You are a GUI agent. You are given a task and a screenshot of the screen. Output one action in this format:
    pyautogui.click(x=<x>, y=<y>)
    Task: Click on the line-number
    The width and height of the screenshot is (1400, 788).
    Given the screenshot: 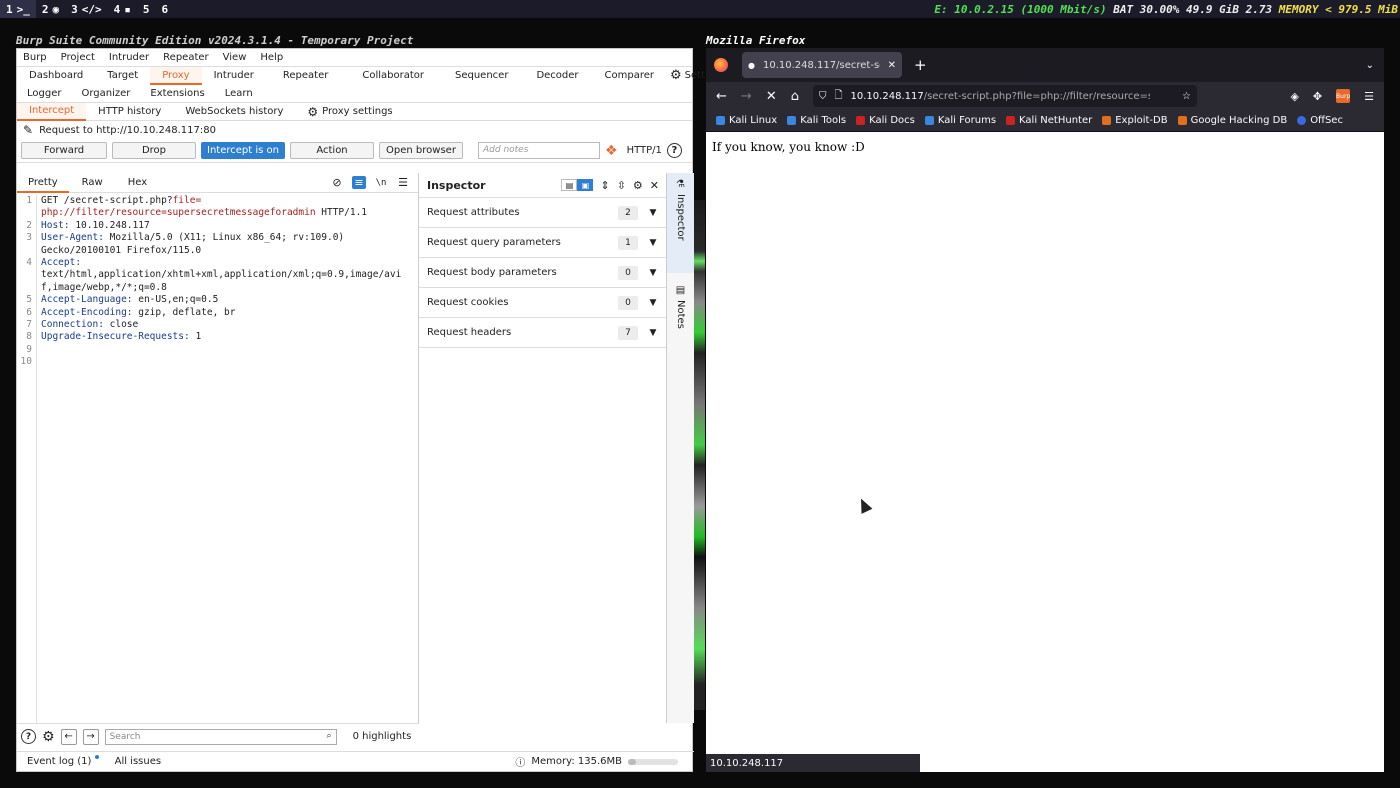 What is the action you would take?
    pyautogui.click(x=24, y=275)
    